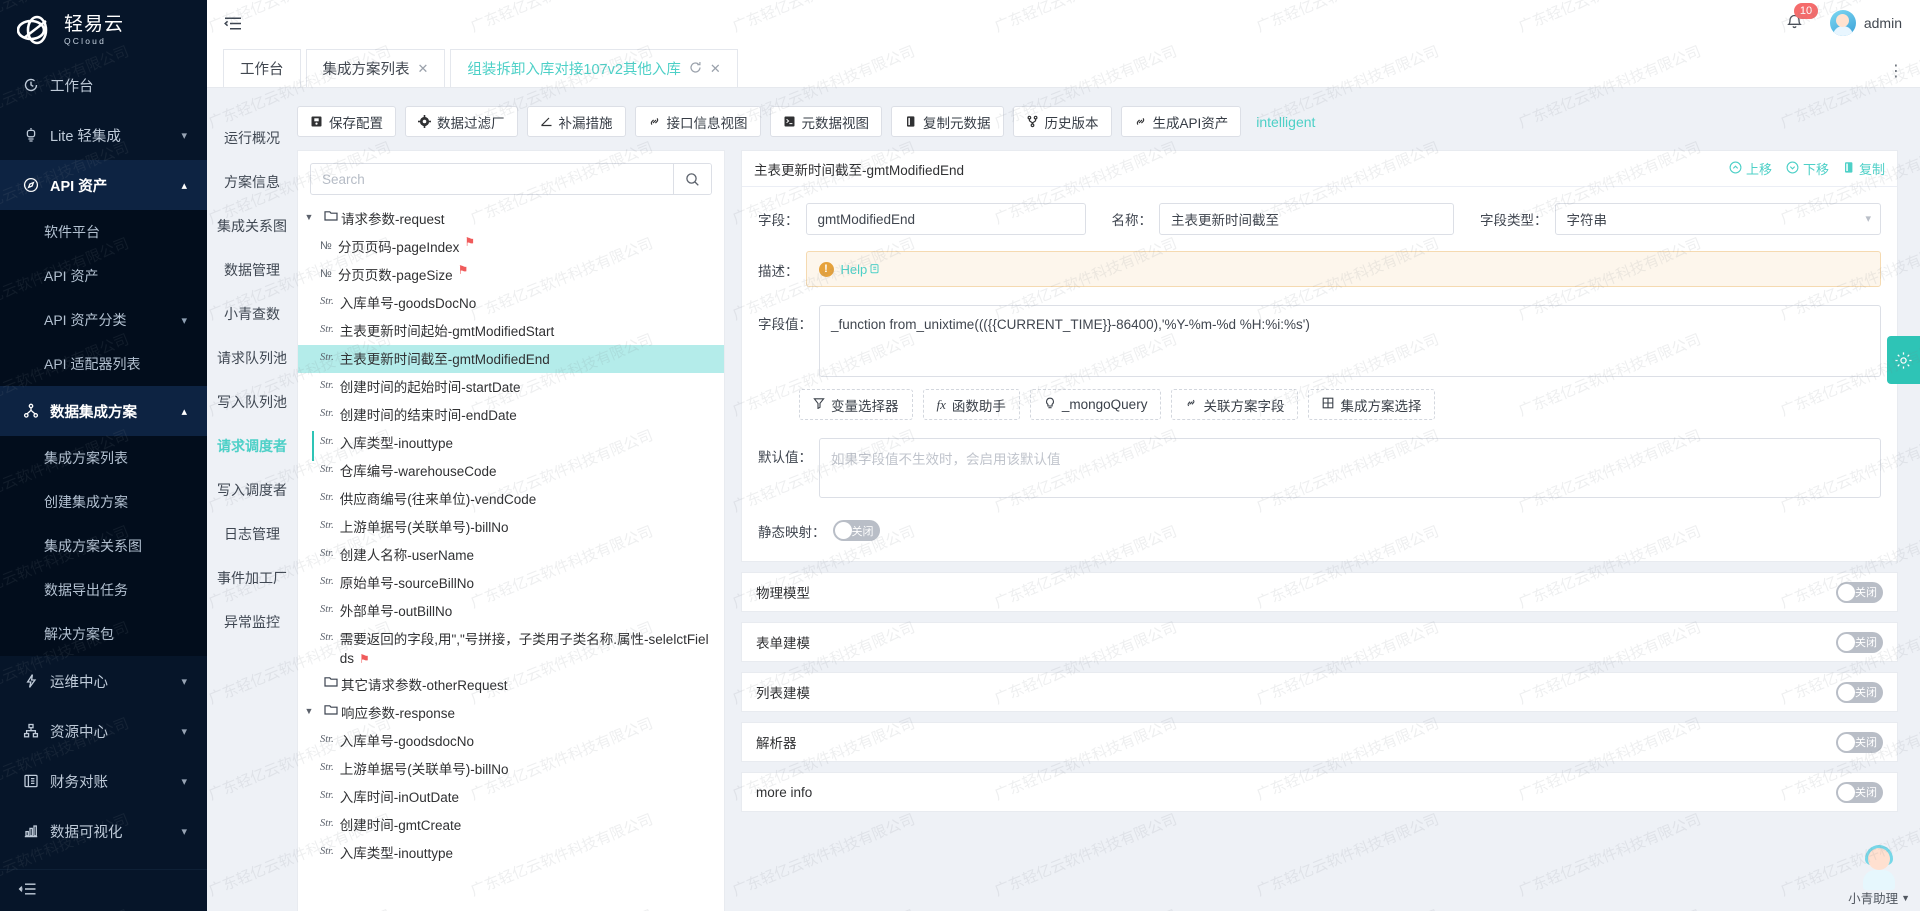 The image size is (1920, 911). Describe the element at coordinates (945, 219) in the screenshot. I see `field-key-input` at that location.